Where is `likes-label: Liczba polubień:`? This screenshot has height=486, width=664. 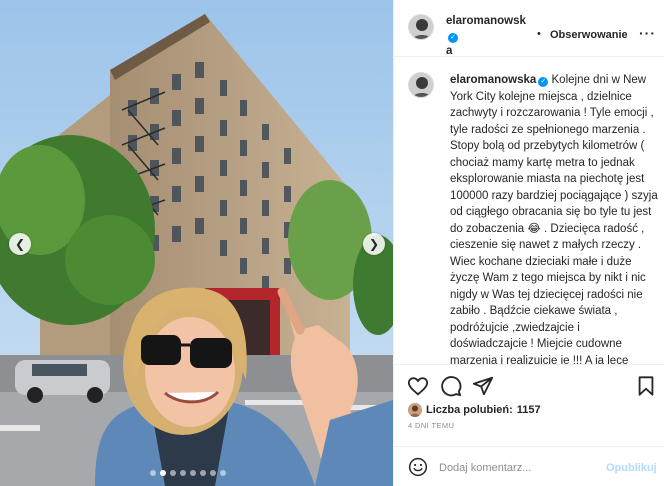
likes-label: Liczba polubień: is located at coordinates (469, 410).